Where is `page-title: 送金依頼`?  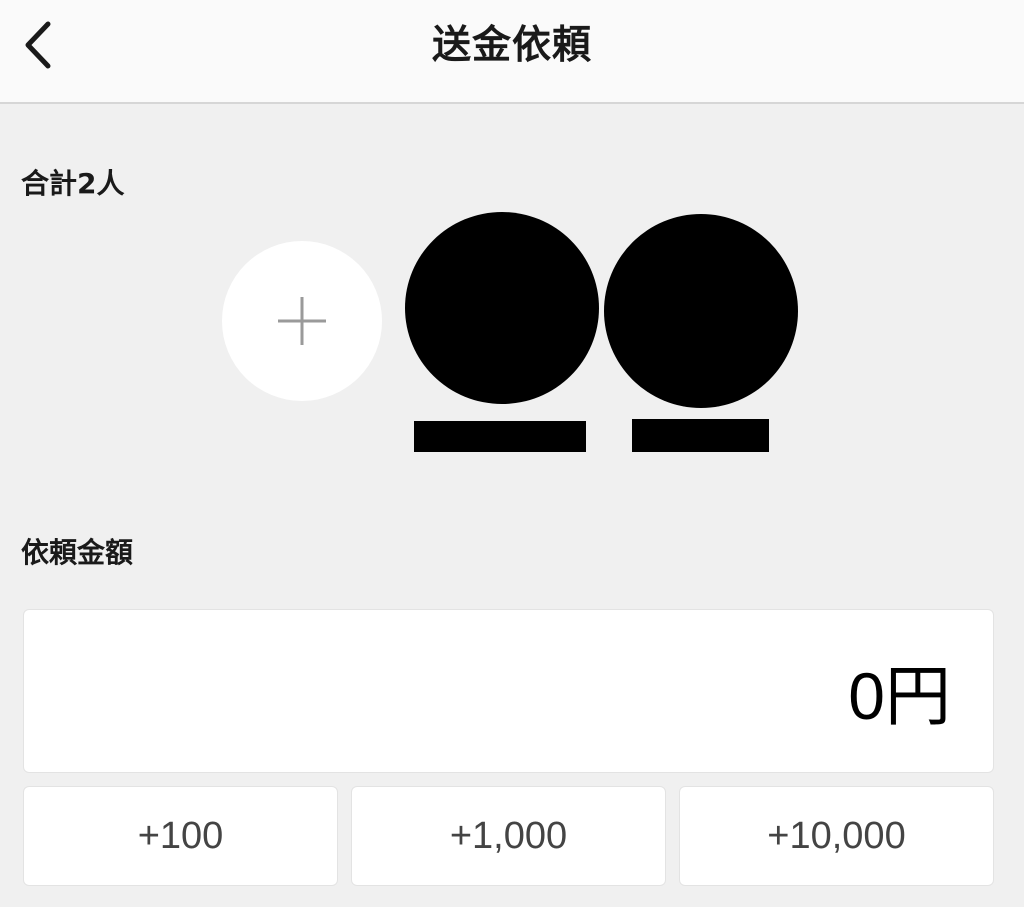 page-title: 送金依頼 is located at coordinates (511, 45).